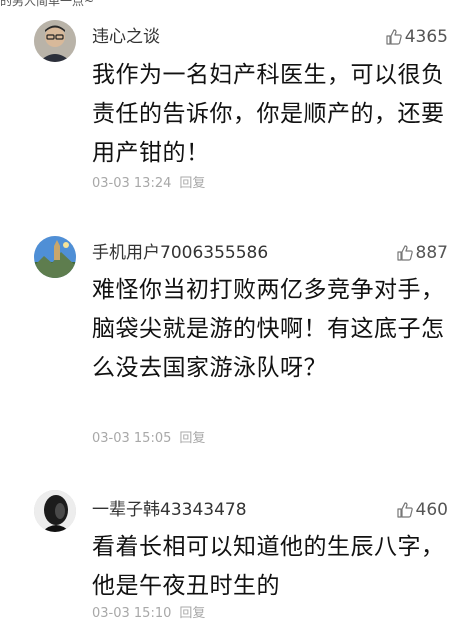 This screenshot has height=626, width=454. What do you see at coordinates (132, 613) in the screenshot?
I see `comment-time: 03-03 15:10` at bounding box center [132, 613].